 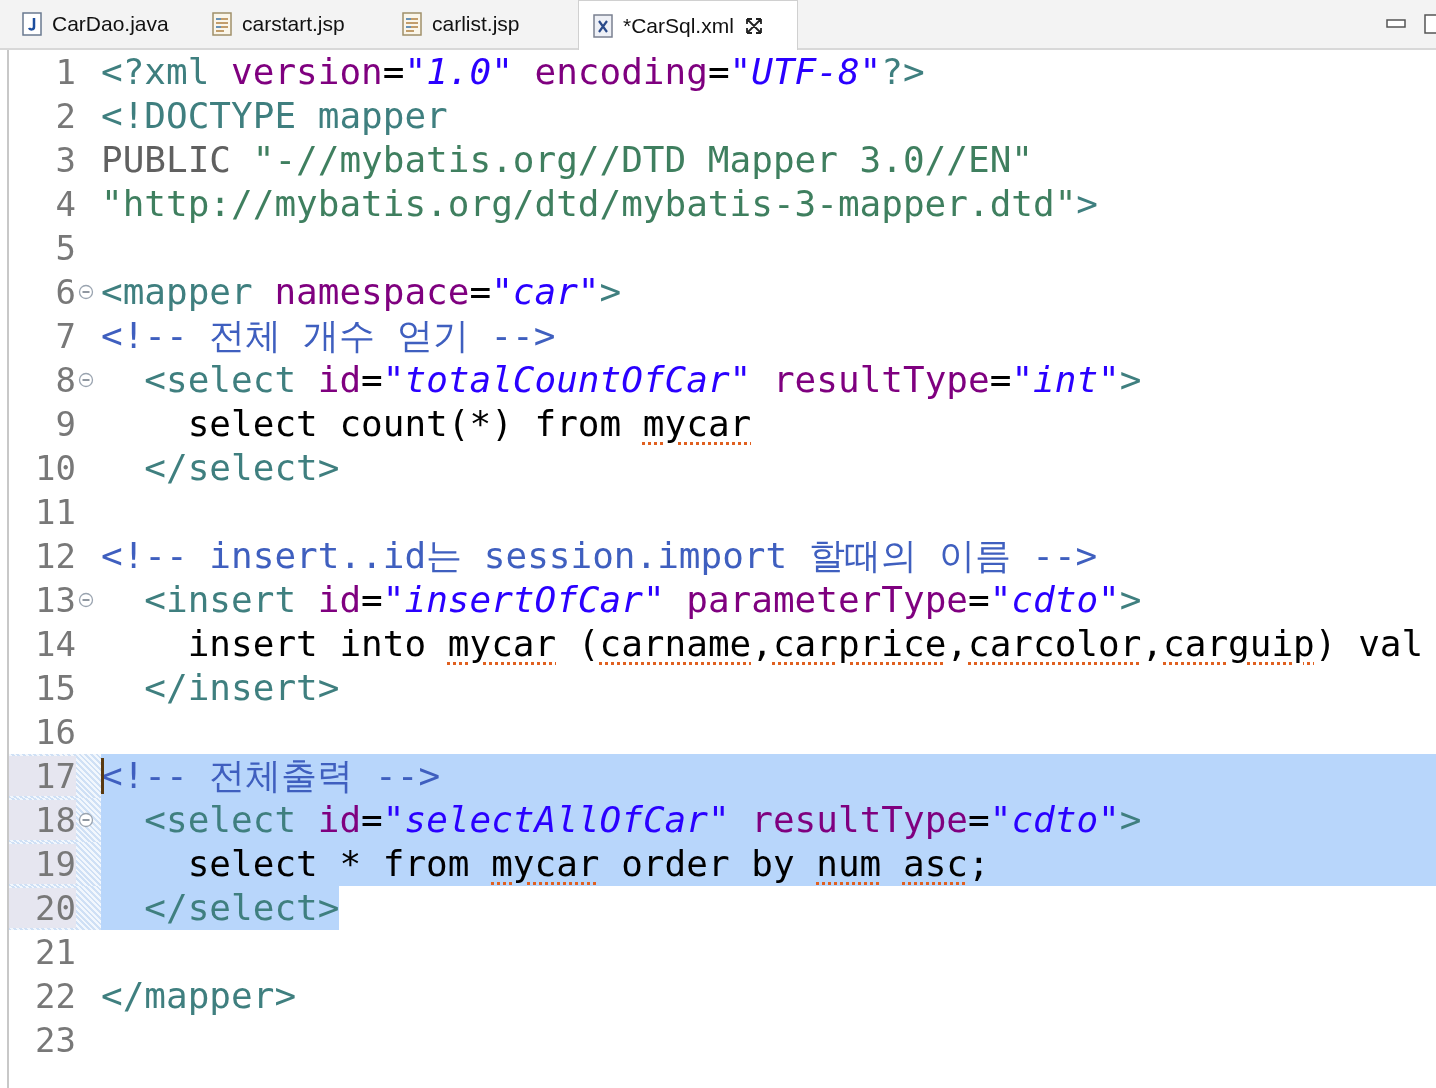 What do you see at coordinates (567, 160) in the screenshot?
I see `code-line: PUBLIC "-//mybatis.org//DTD Mapper 3.0//EN"` at bounding box center [567, 160].